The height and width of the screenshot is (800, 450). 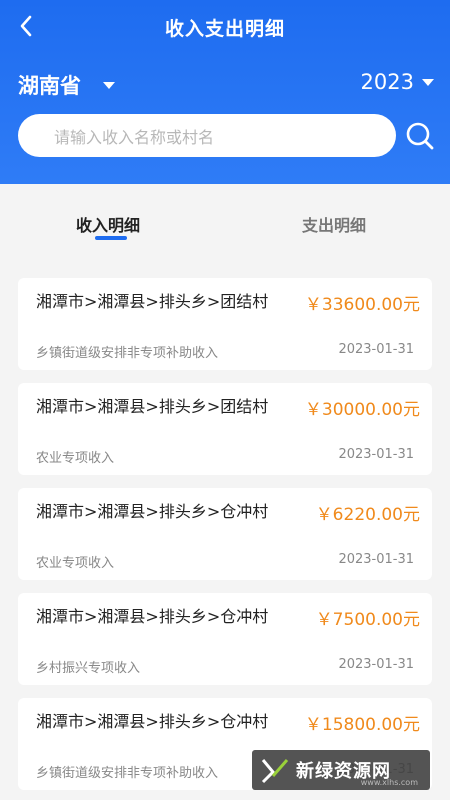 What do you see at coordinates (275, 771) in the screenshot?
I see `logo-icon` at bounding box center [275, 771].